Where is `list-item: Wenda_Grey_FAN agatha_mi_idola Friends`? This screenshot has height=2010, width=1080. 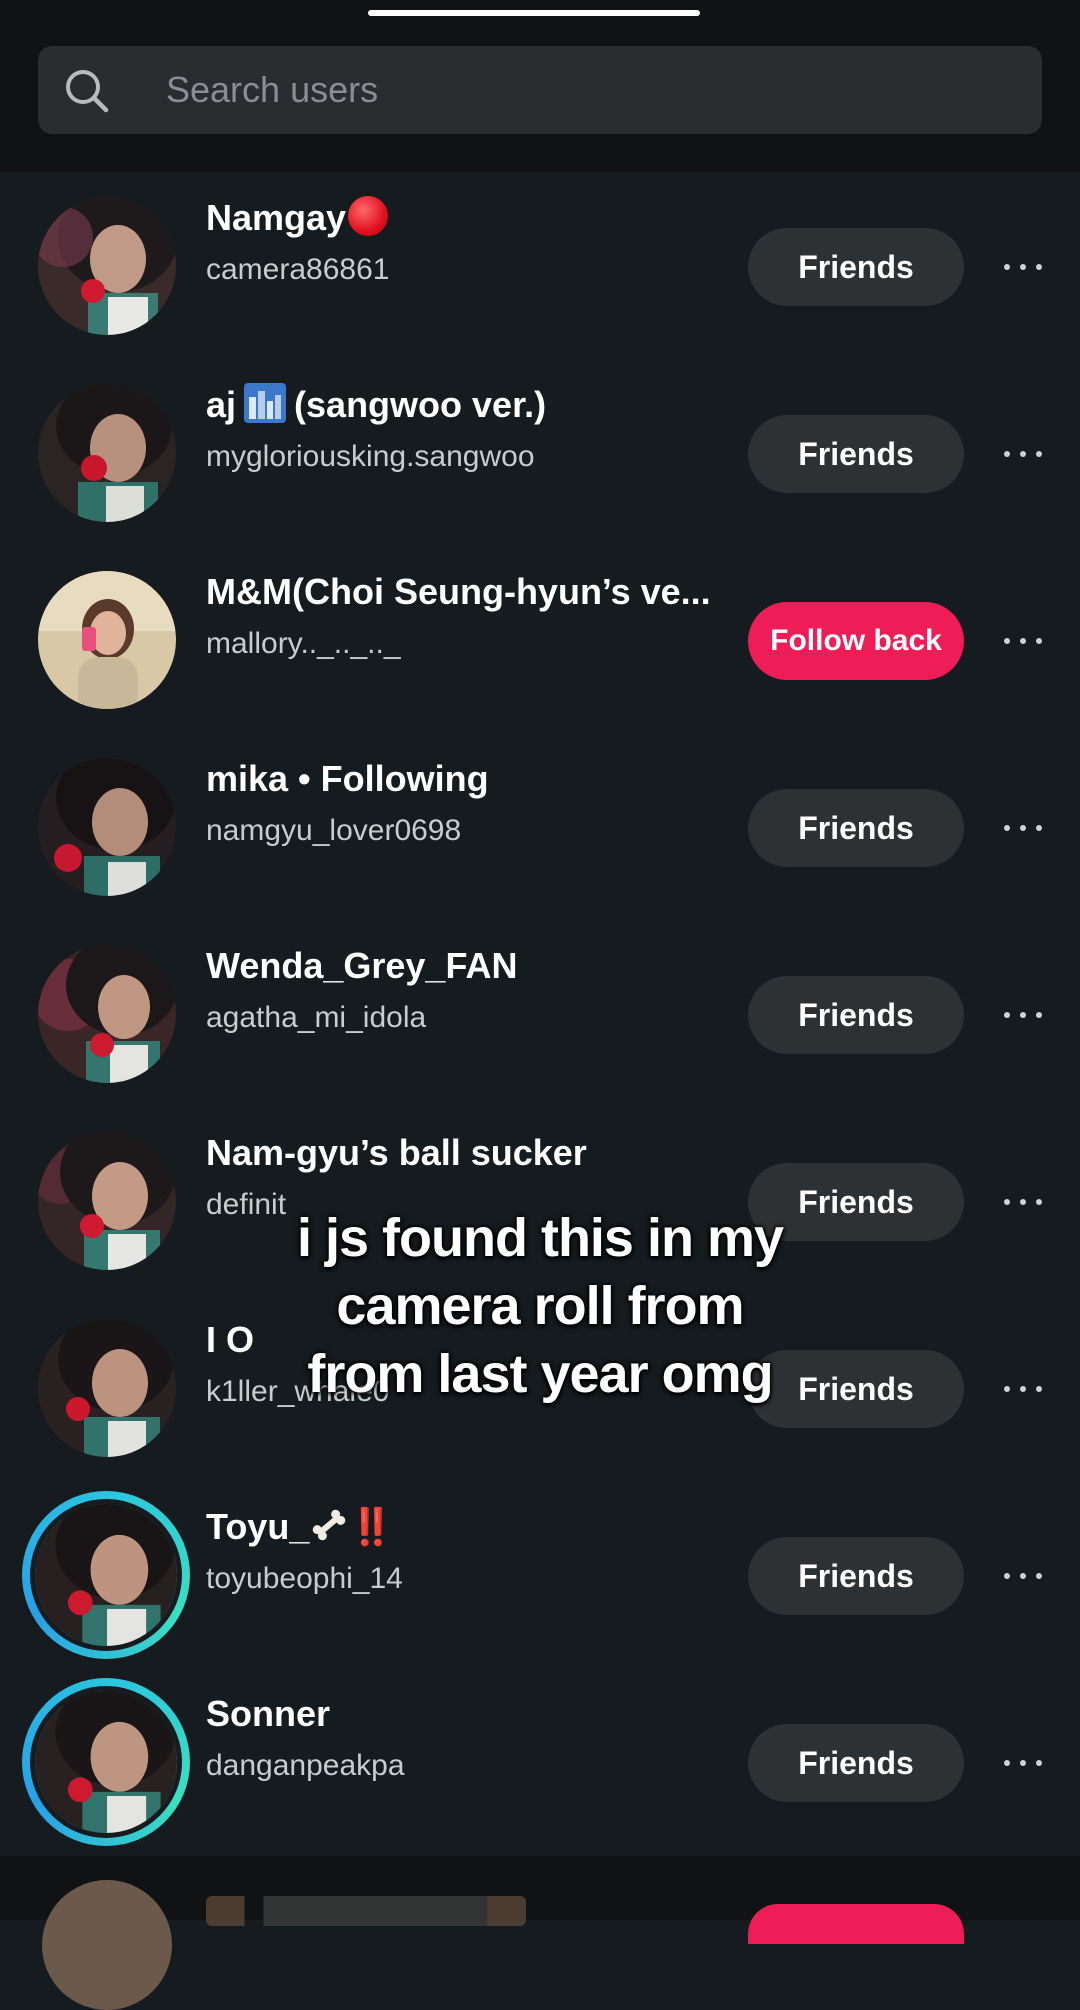
list-item: Wenda_Grey_FAN agatha_mi_idola Friends is located at coordinates (540, 1013).